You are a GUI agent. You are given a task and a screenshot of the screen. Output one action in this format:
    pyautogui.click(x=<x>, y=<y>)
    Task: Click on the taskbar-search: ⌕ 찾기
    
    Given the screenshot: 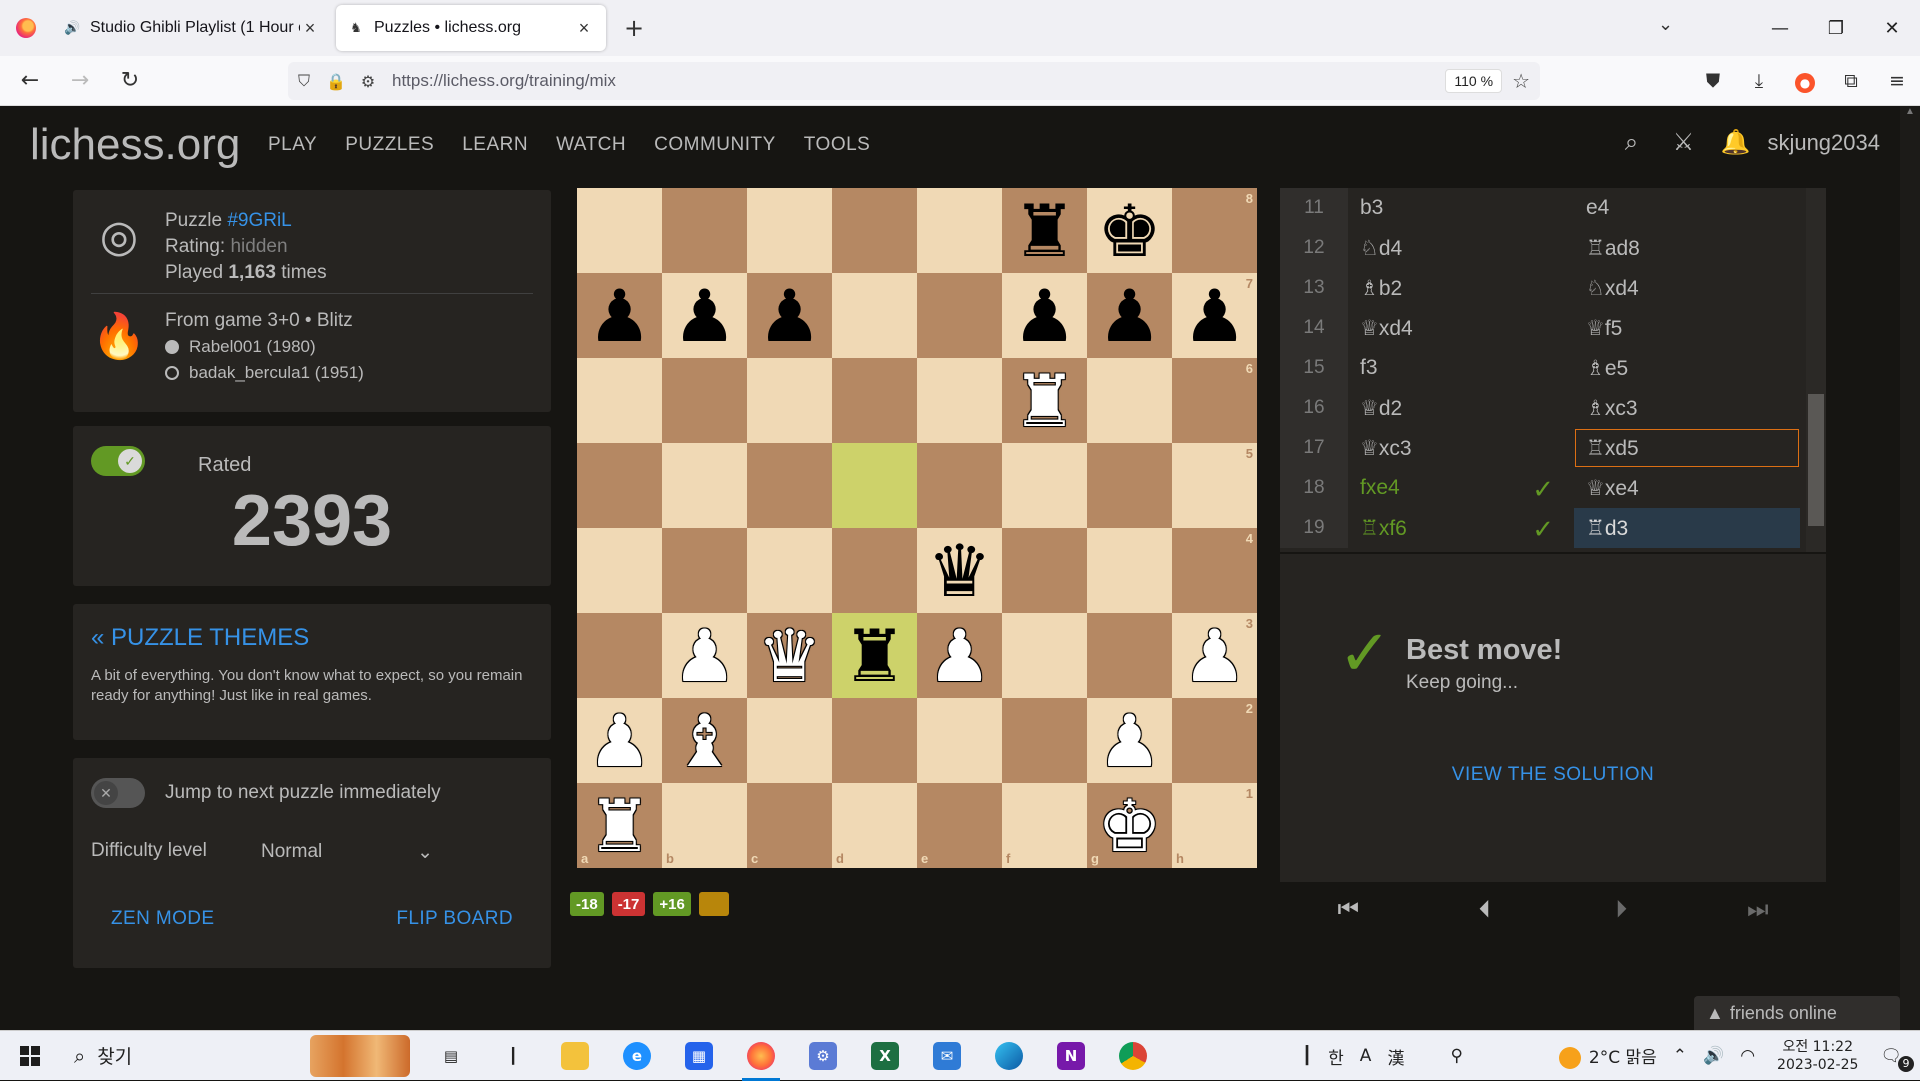 What is the action you would take?
    pyautogui.click(x=240, y=1056)
    